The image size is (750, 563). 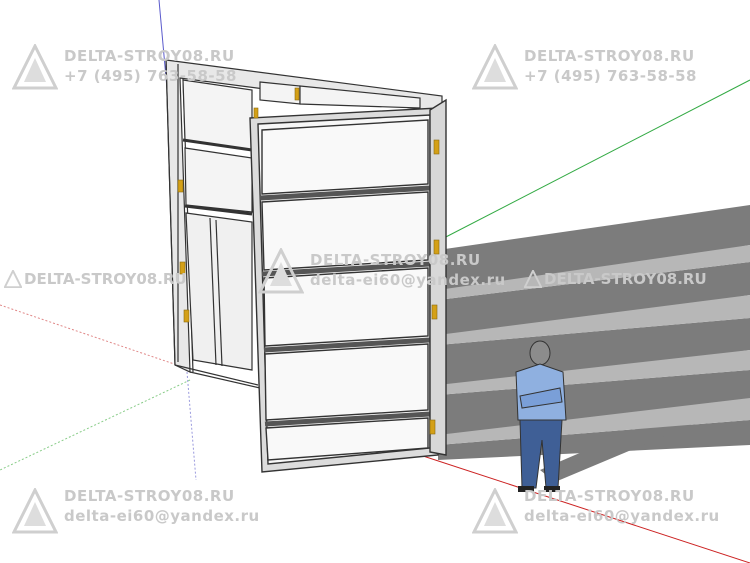 What do you see at coordinates (610, 66) in the screenshot?
I see `watermark-top-right: DELTA-STROY08.RU +7 (495) 763-58-58` at bounding box center [610, 66].